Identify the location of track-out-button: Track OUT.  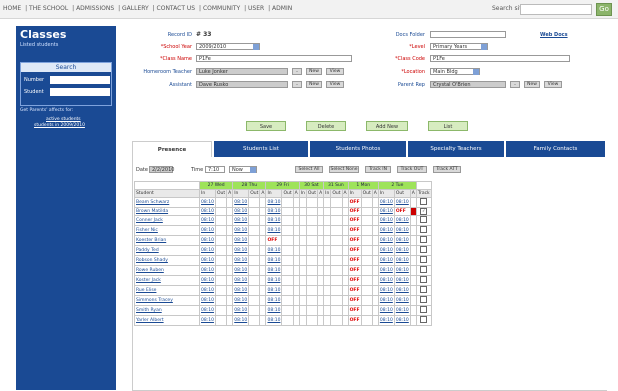
(412, 169).